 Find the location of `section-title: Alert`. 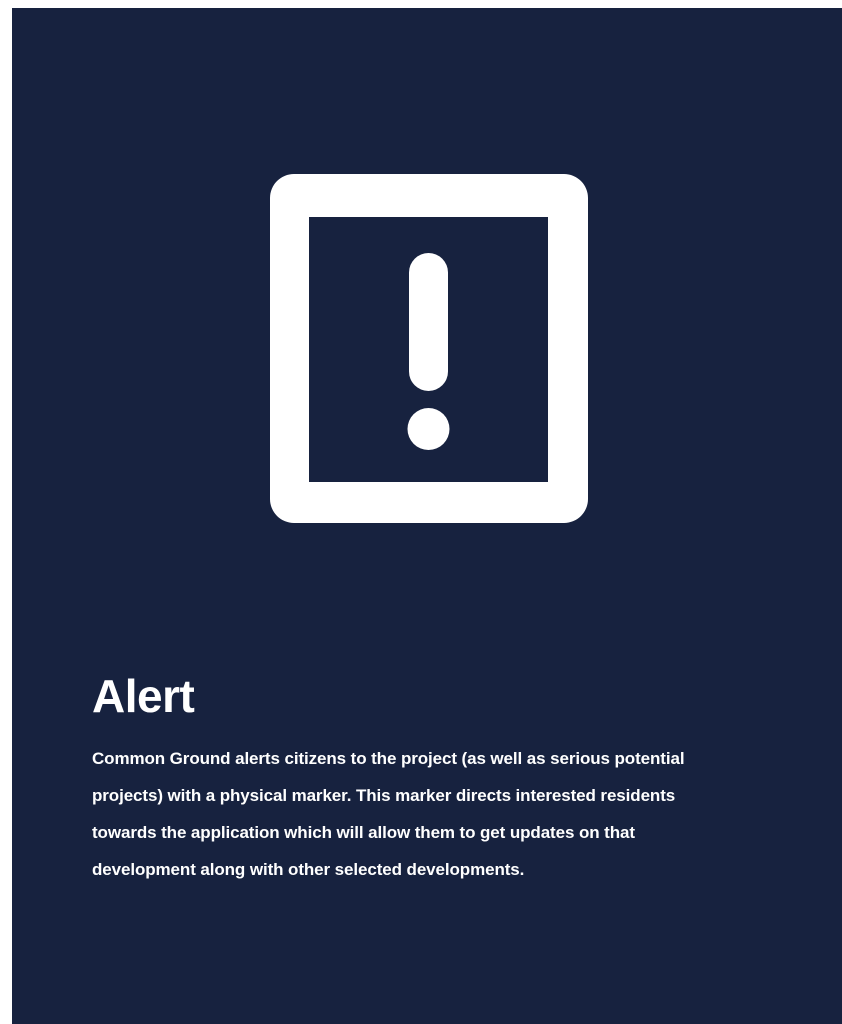

section-title: Alert is located at coordinates (143, 696).